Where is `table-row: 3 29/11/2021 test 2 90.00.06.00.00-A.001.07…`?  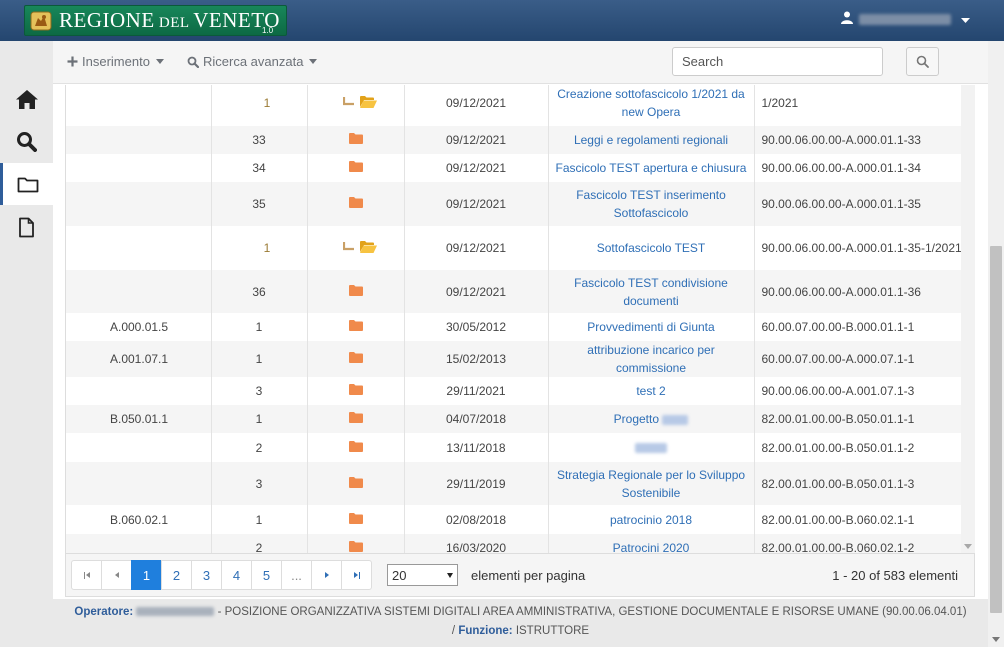 table-row: 3 29/11/2021 test 2 90.00.06.00.00-A.001.07… is located at coordinates (519, 391).